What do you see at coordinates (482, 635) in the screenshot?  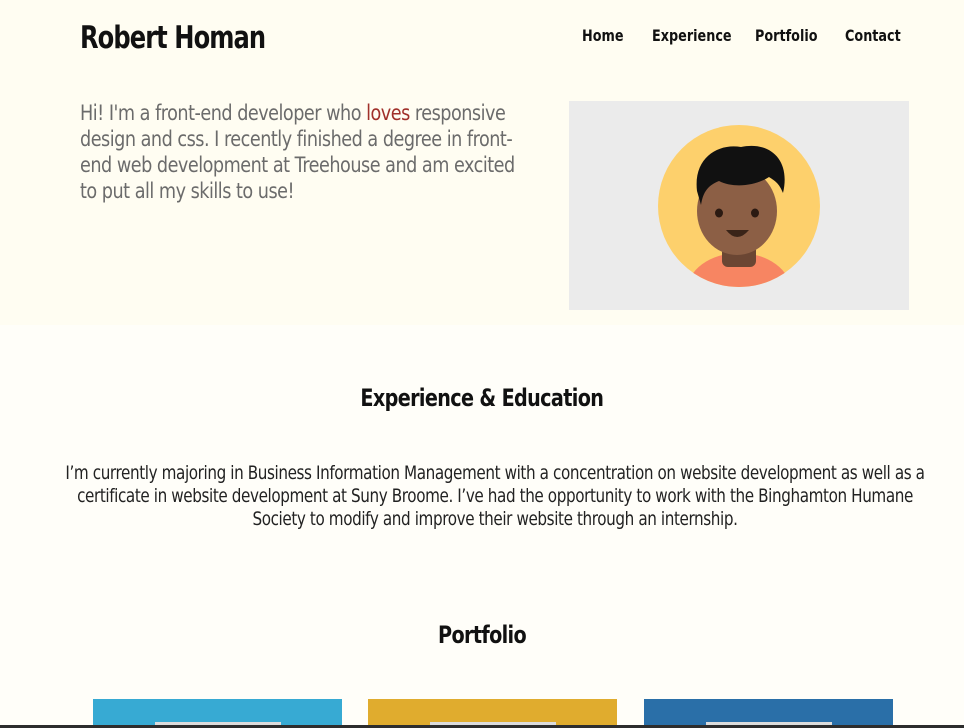 I see `portfolio-heading: Portfolio` at bounding box center [482, 635].